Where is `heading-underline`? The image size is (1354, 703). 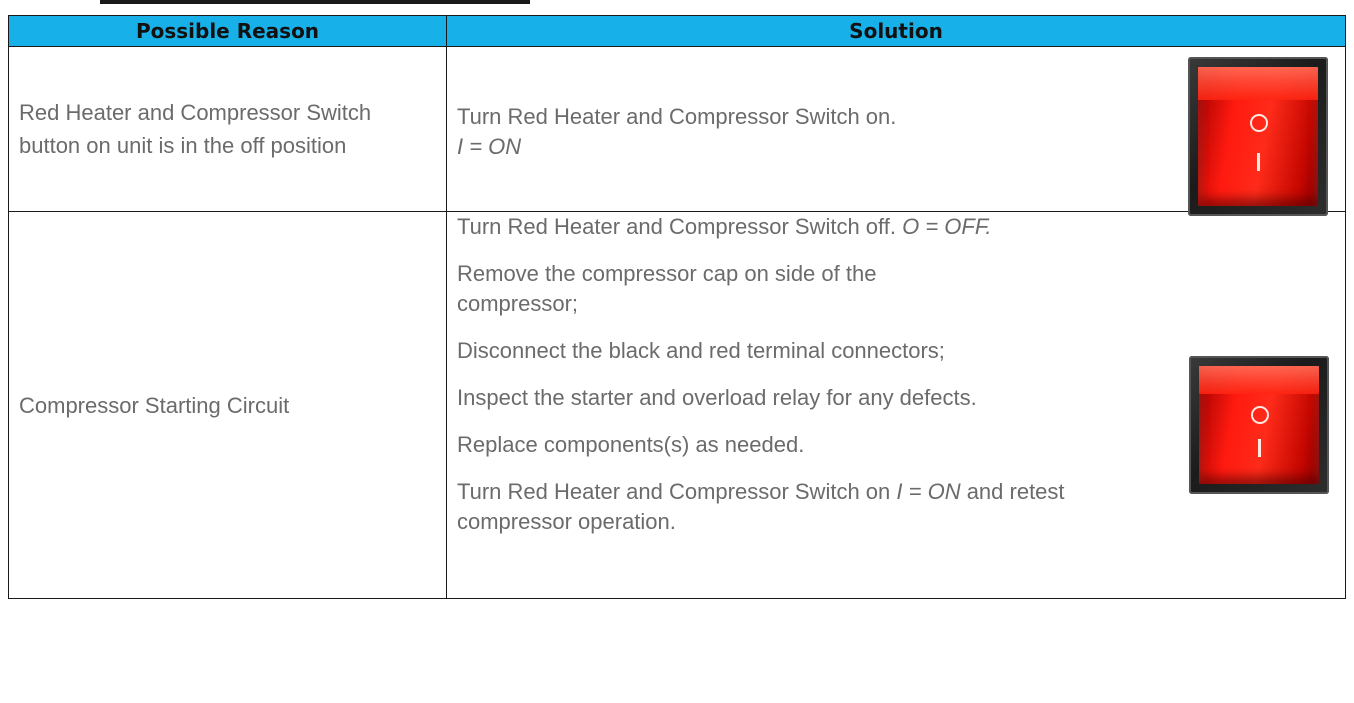
heading-underline is located at coordinates (315, 2).